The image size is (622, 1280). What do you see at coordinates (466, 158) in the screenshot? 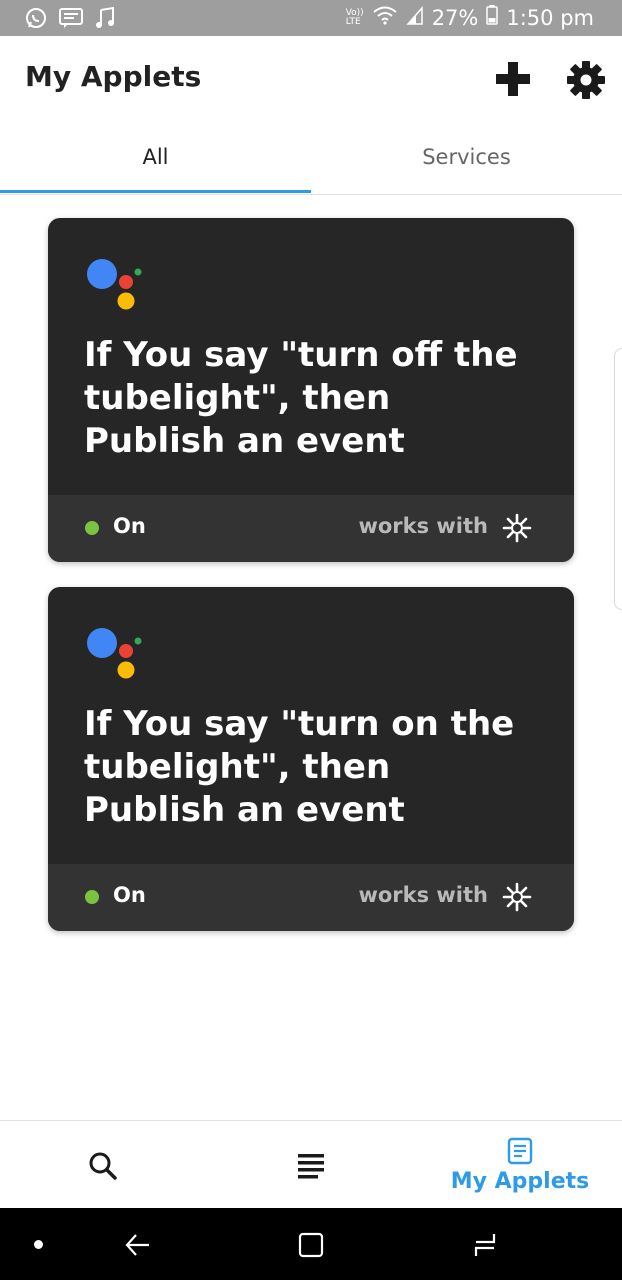
I see `tab-services: Services` at bounding box center [466, 158].